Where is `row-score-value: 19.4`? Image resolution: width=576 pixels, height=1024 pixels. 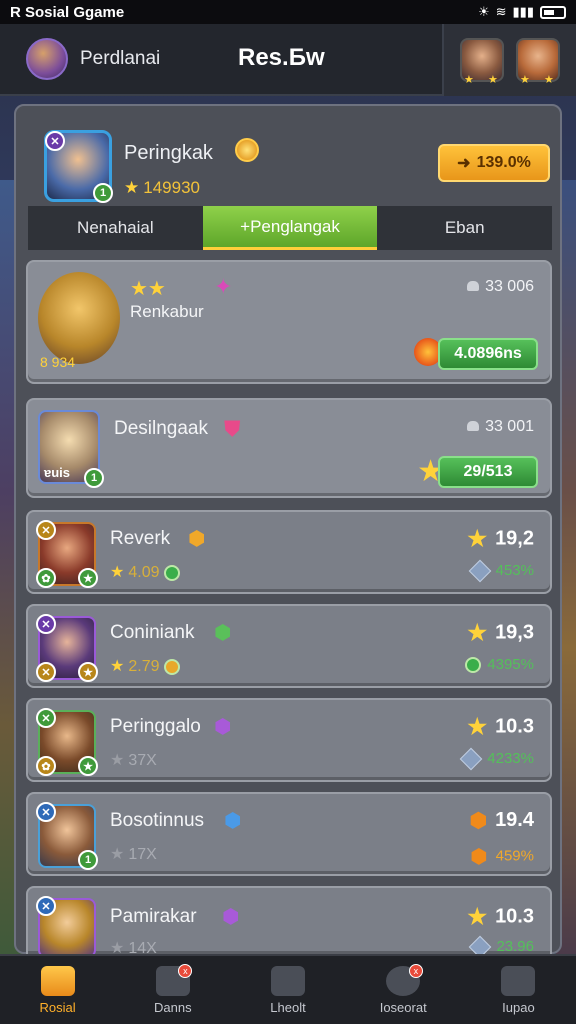 row-score-value: 19.4 is located at coordinates (514, 819).